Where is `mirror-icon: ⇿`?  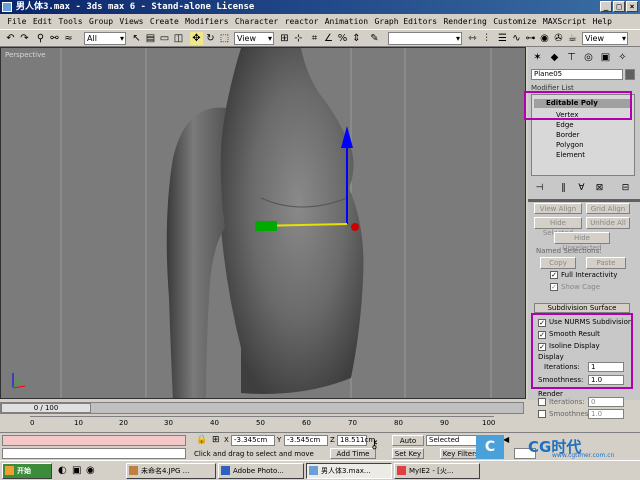 mirror-icon: ⇿ is located at coordinates (472, 38).